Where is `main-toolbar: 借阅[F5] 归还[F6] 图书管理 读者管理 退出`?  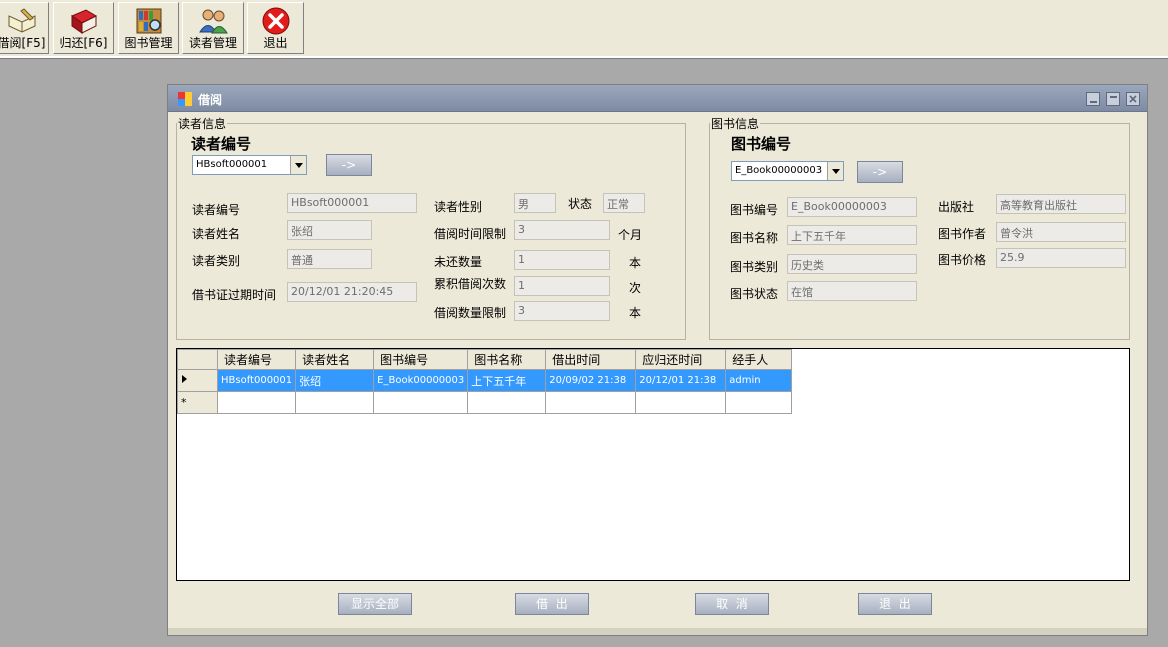
main-toolbar: 借阅[F5] 归还[F6] 图书管理 读者管理 退出 is located at coordinates (584, 29).